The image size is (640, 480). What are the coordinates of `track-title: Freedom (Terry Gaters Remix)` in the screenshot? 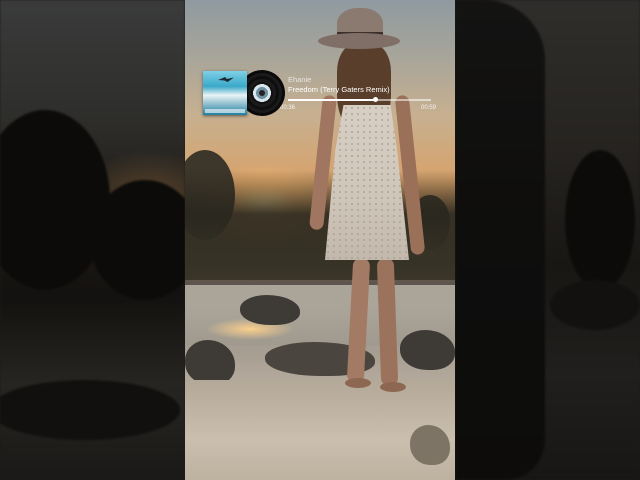 It's located at (339, 89).